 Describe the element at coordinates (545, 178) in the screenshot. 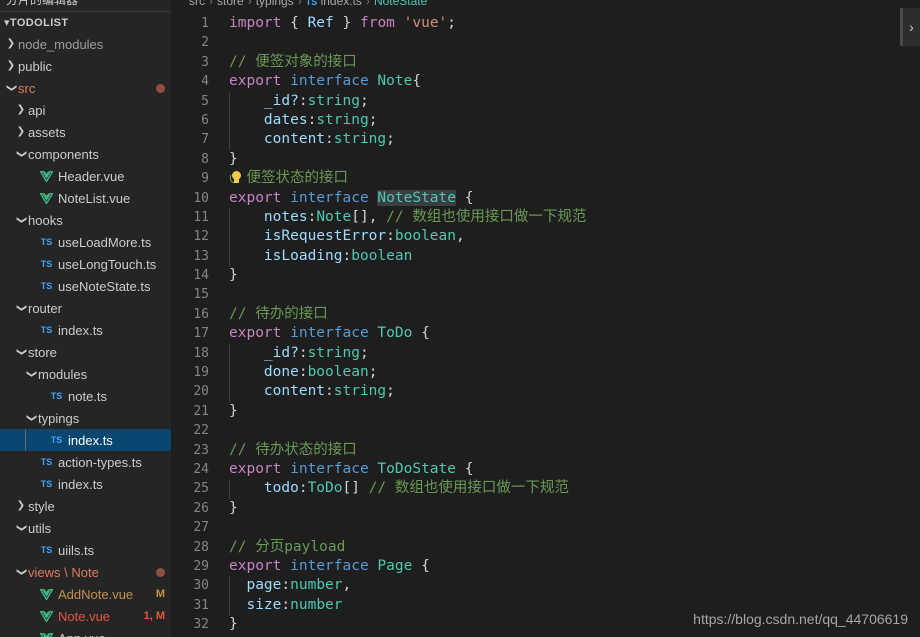

I see `code-line: 9 便签状态的接口` at that location.